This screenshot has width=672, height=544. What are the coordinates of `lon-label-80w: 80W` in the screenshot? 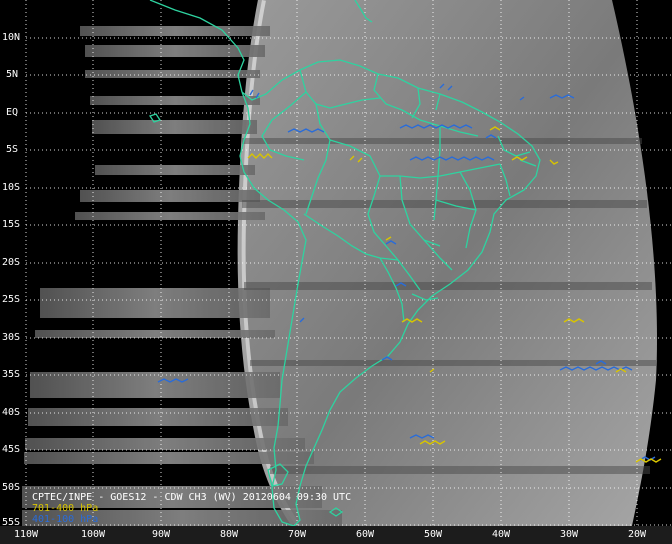 It's located at (229, 534).